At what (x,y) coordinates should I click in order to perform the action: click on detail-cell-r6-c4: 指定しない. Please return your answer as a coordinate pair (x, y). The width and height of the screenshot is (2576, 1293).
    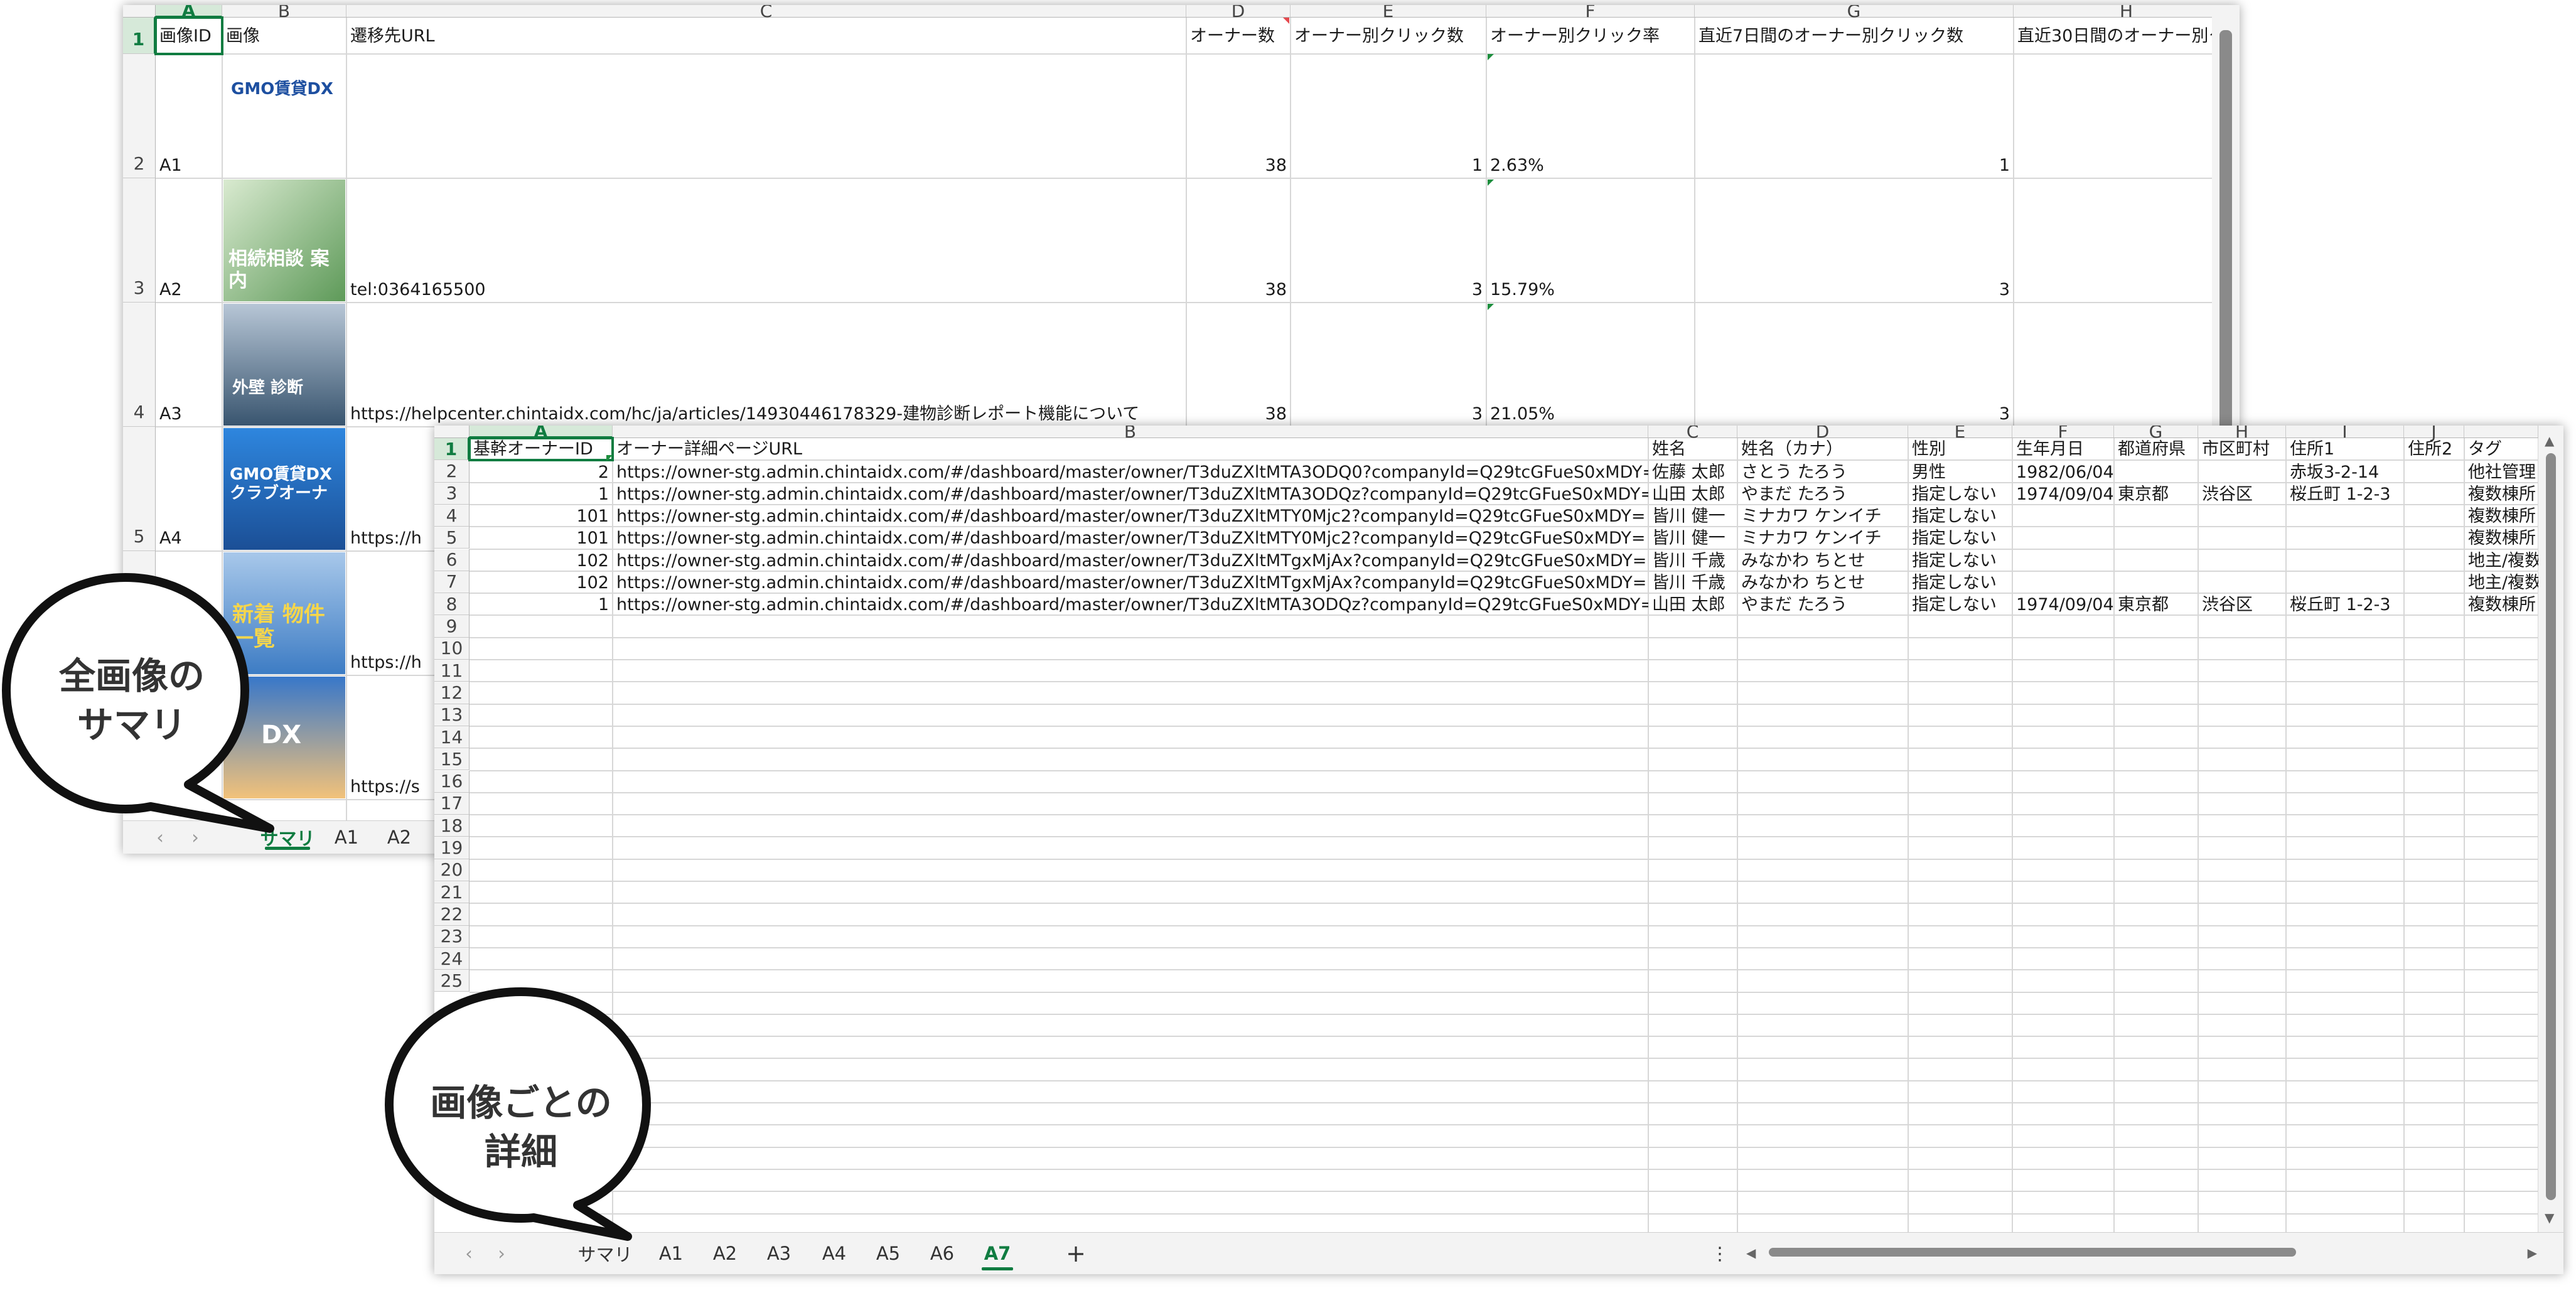
    Looking at the image, I should click on (1960, 560).